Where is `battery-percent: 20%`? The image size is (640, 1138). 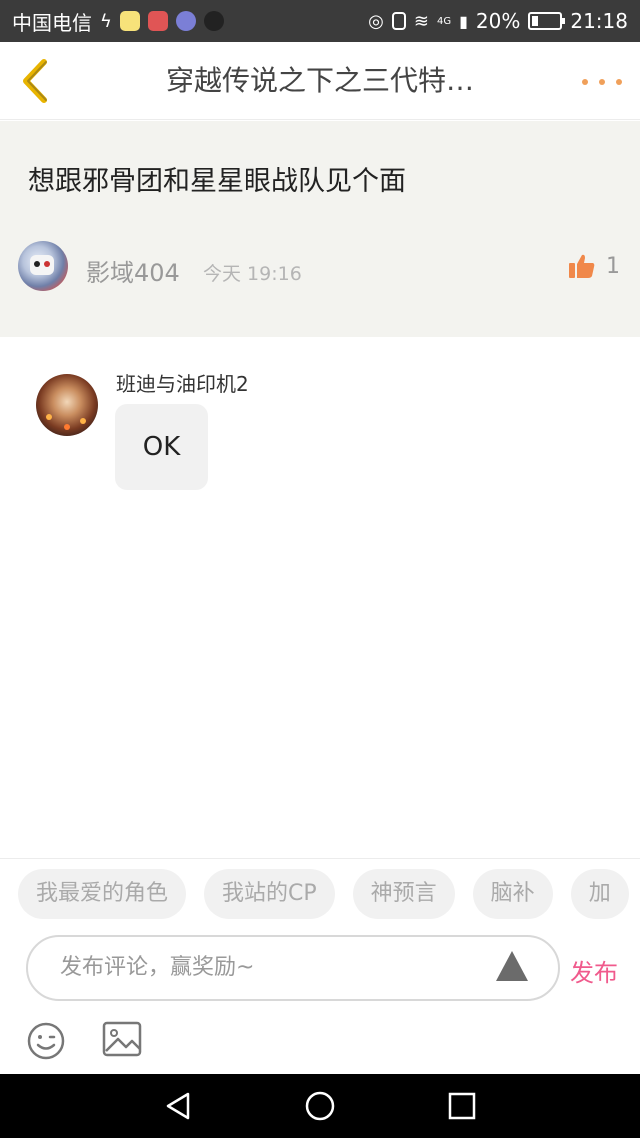
battery-percent: 20% is located at coordinates (498, 21).